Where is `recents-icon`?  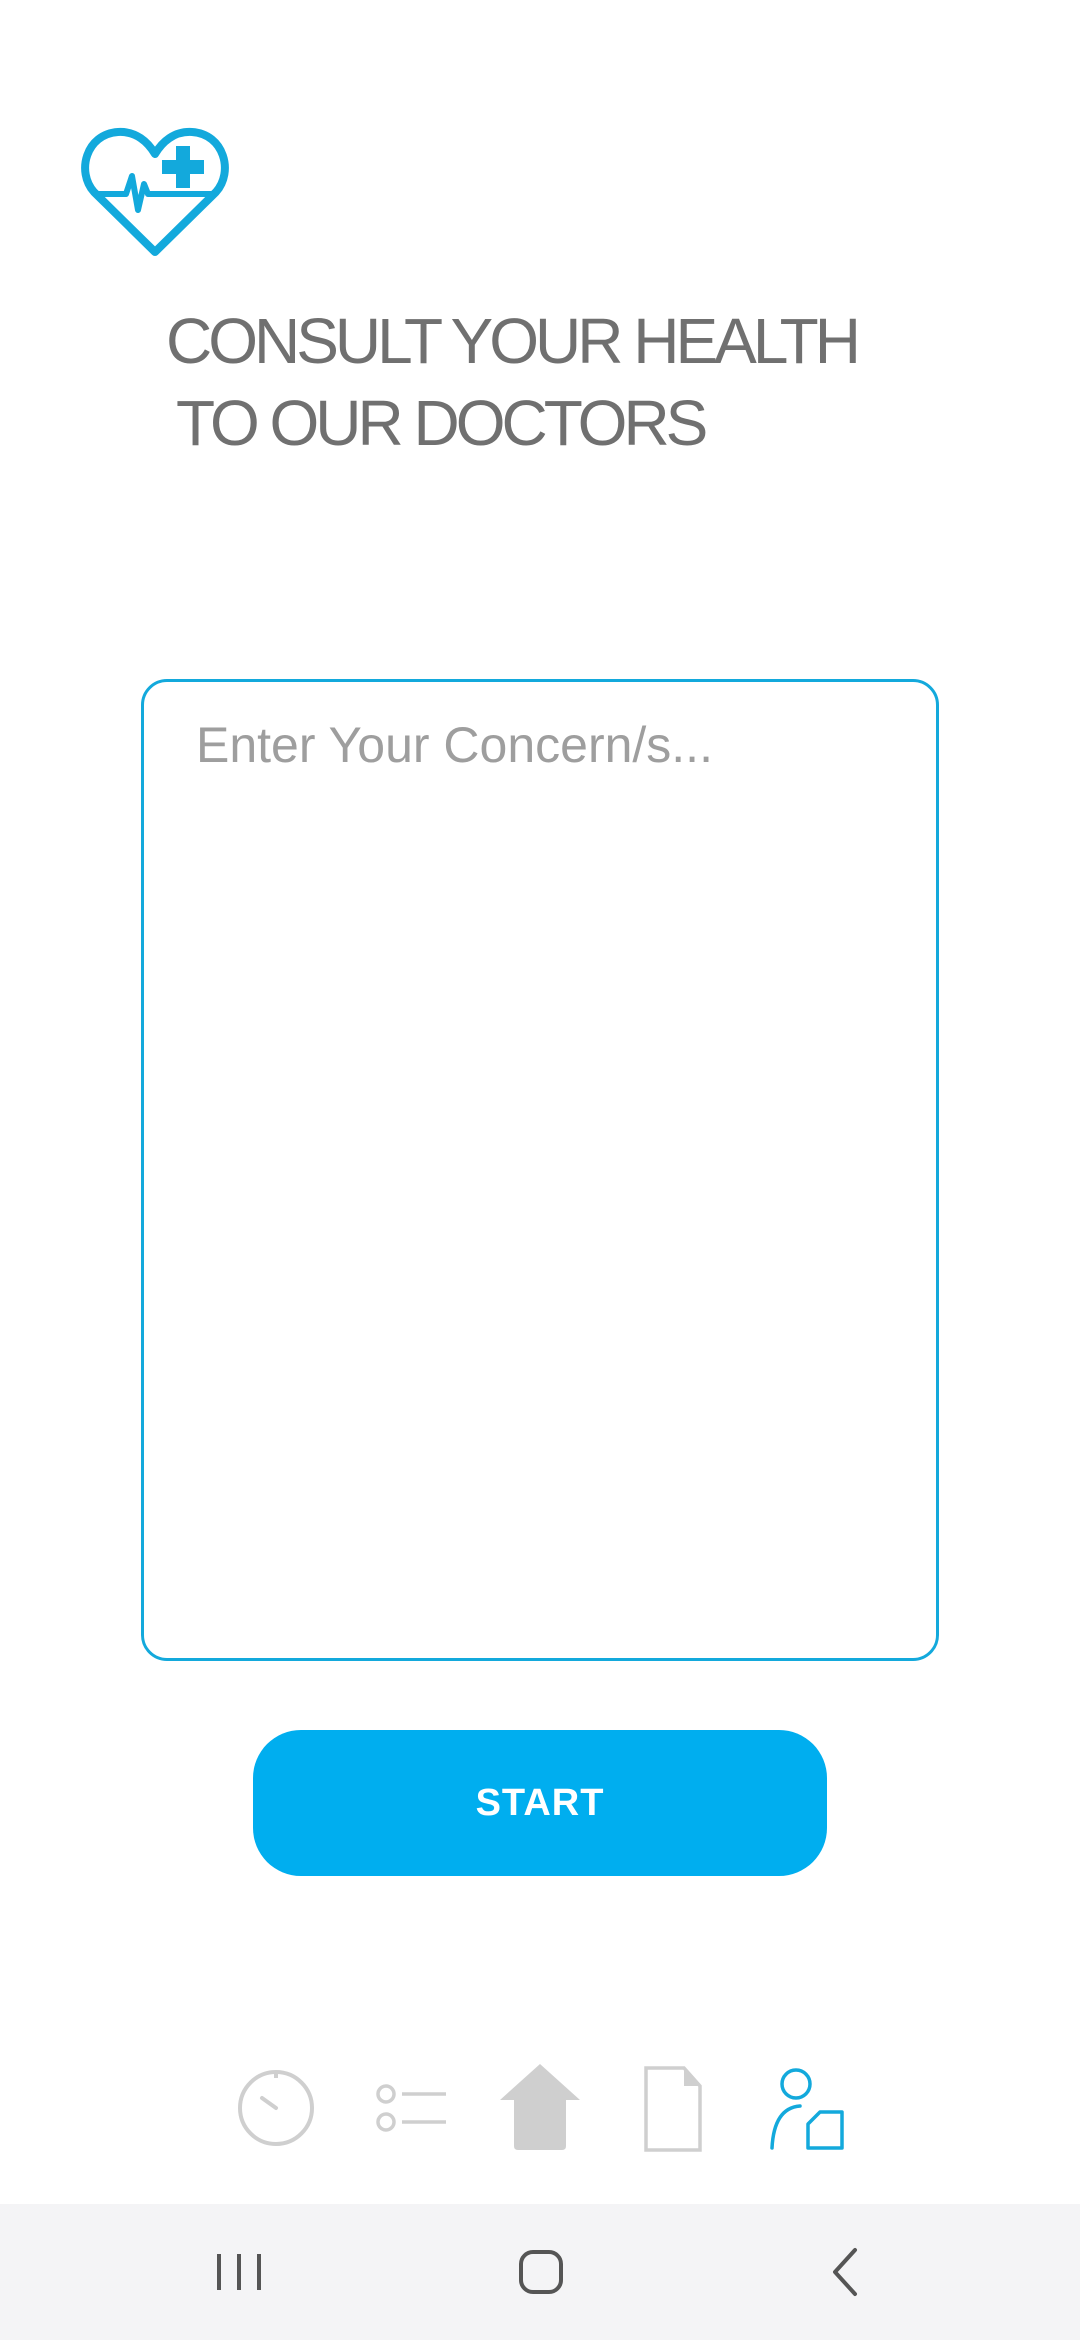
recents-icon is located at coordinates (239, 2272).